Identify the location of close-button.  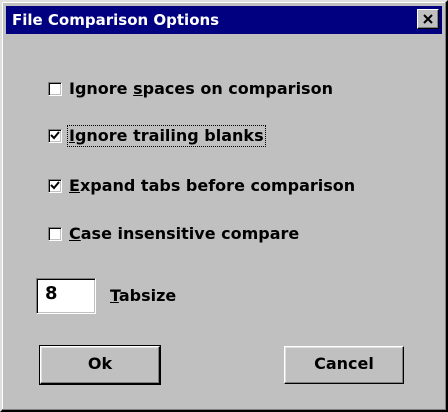
(428, 19).